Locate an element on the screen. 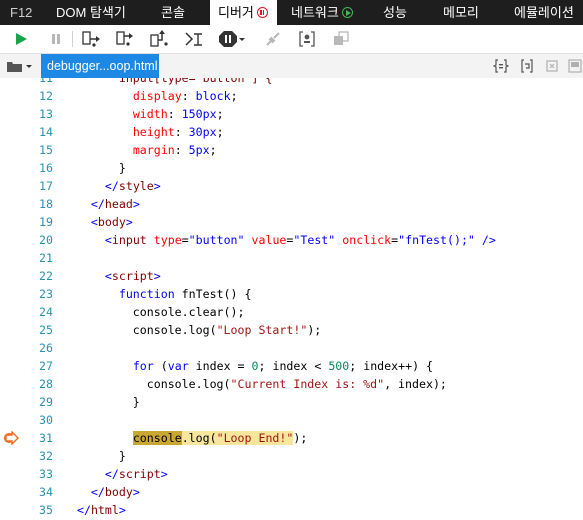 The height and width of the screenshot is (520, 583). step-into-button is located at coordinates (91, 39).